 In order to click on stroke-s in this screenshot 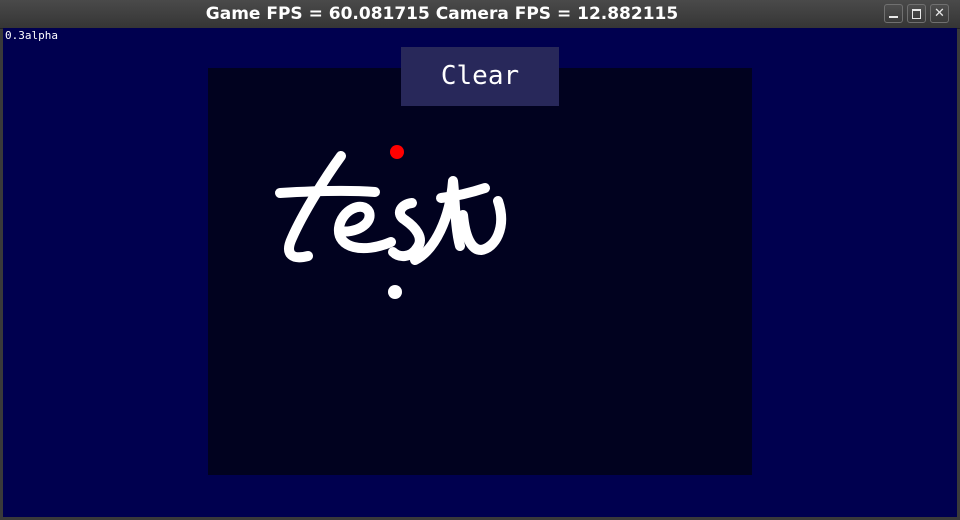, I will do `click(406, 230)`.